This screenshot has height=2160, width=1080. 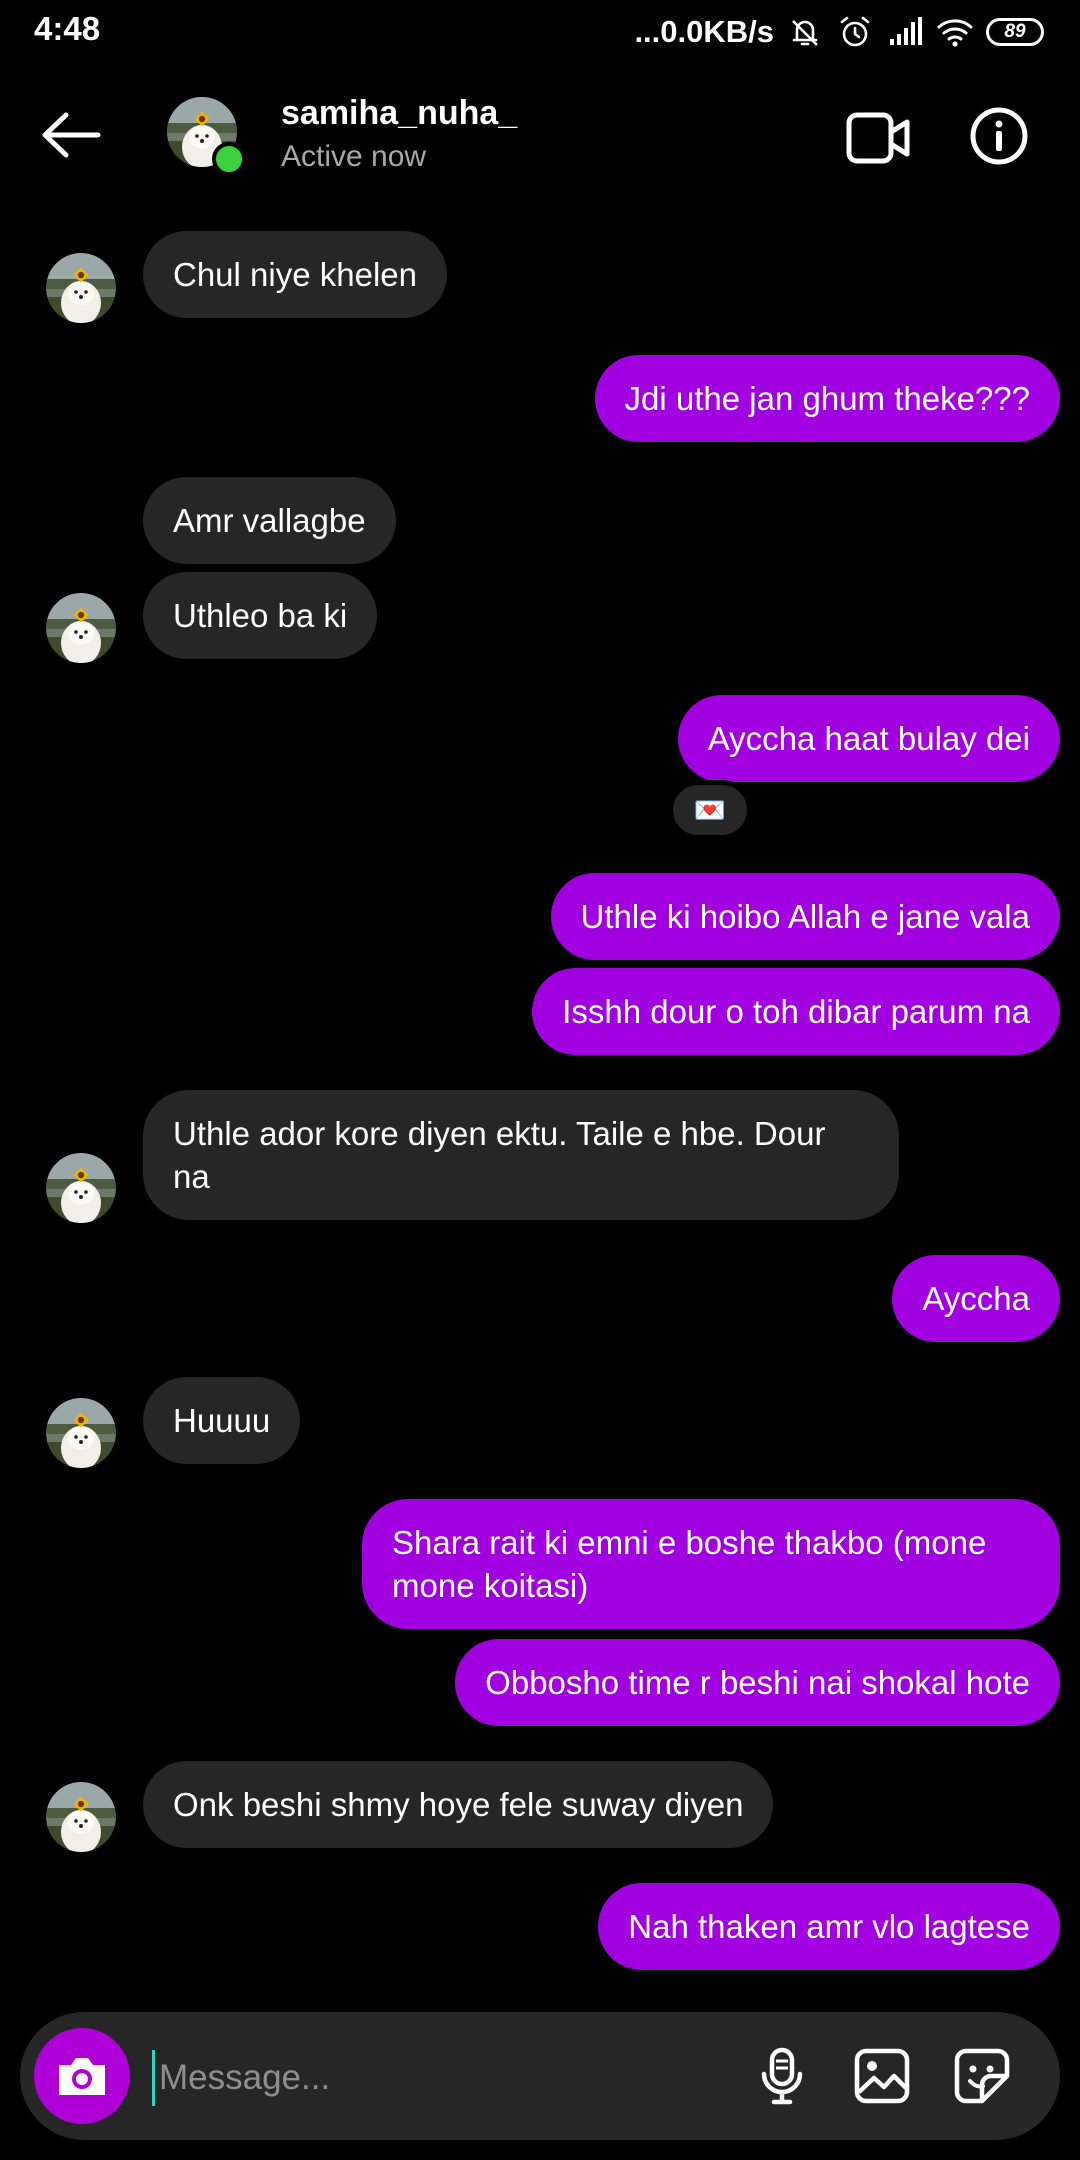 I want to click on camera-button, so click(x=82, y=2076).